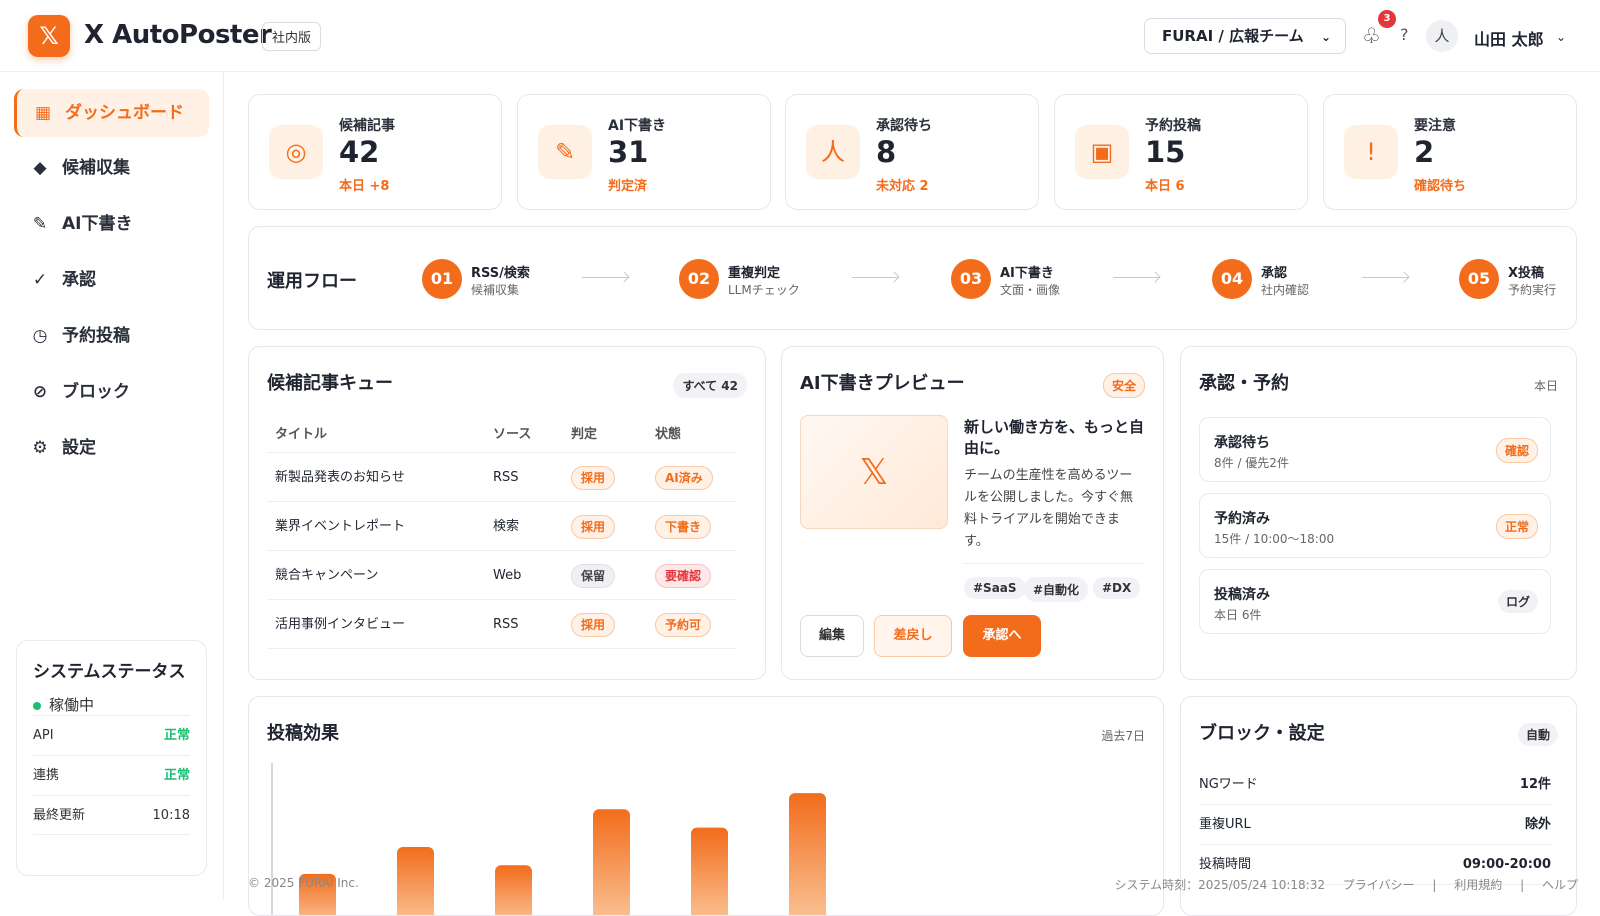  Describe the element at coordinates (79, 448) in the screenshot. I see `sidebar-item-label: 設定` at that location.